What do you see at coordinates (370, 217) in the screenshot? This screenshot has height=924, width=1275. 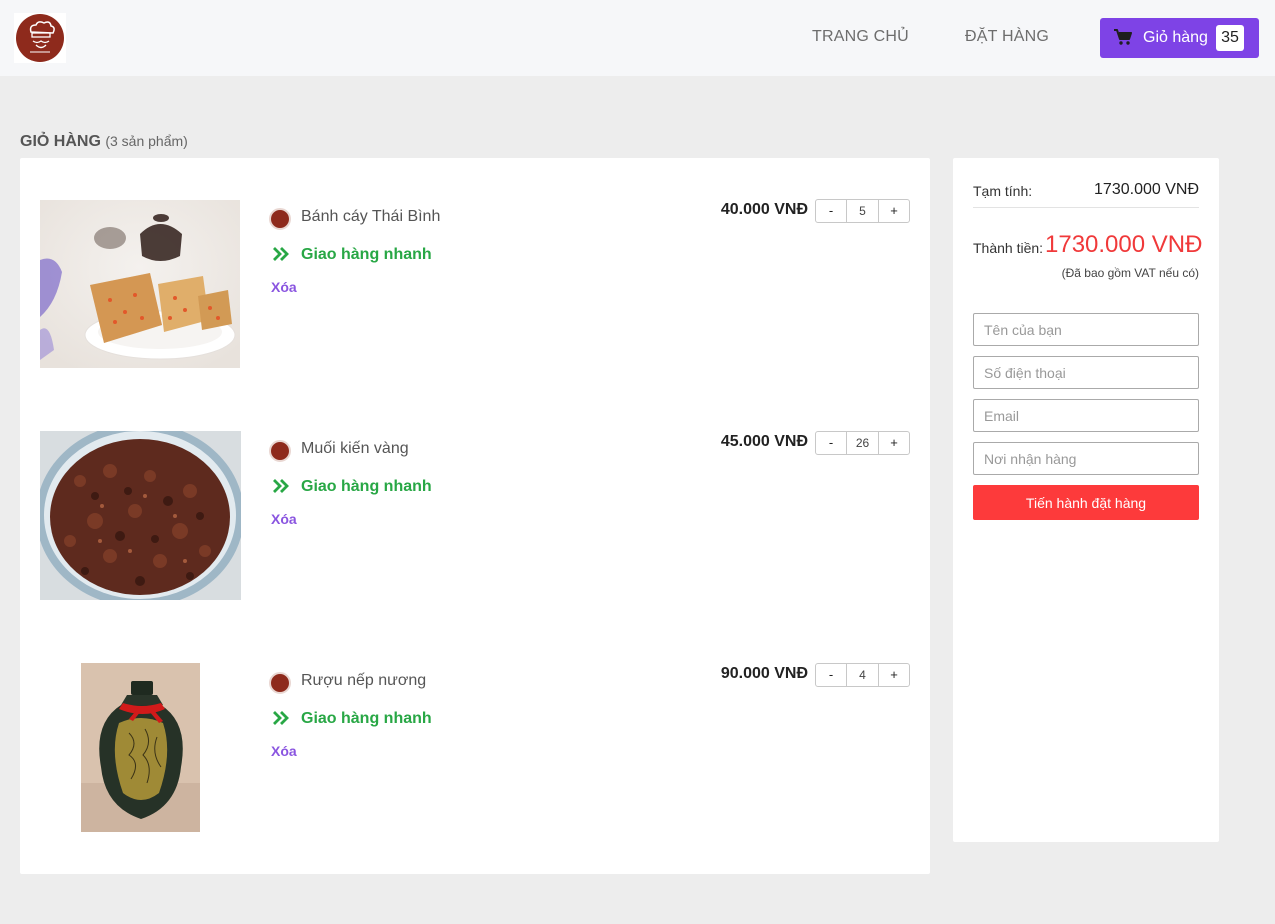 I see `product-name: Bánh cáy Thái Bình` at bounding box center [370, 217].